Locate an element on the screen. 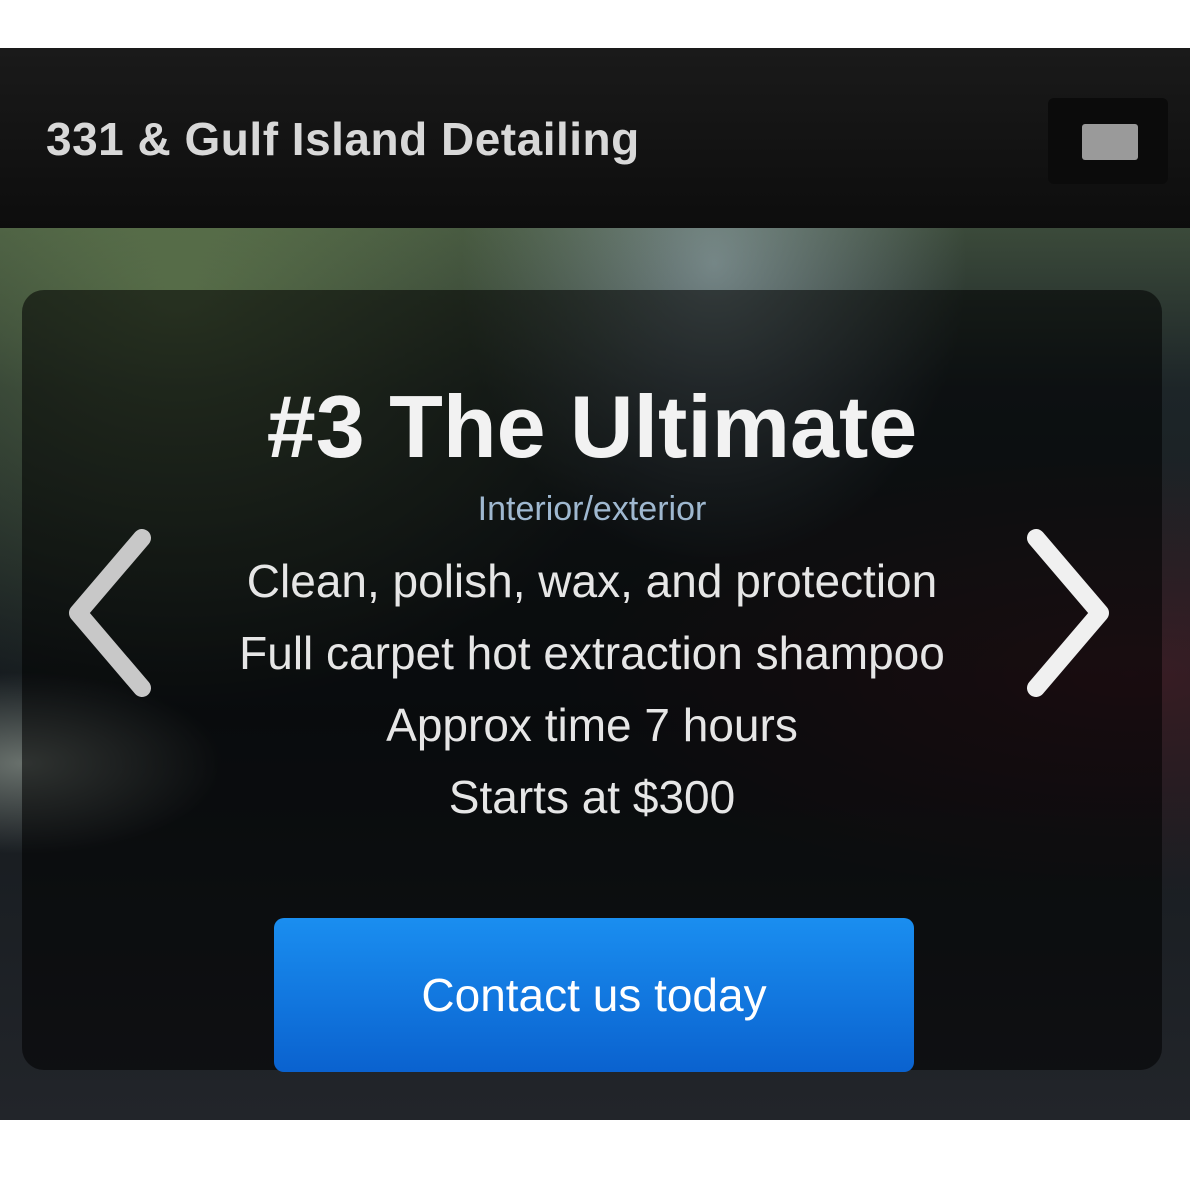 This screenshot has width=1200, height=1200. package-detail: Clean, polish, wax, and protection is located at coordinates (592, 581).